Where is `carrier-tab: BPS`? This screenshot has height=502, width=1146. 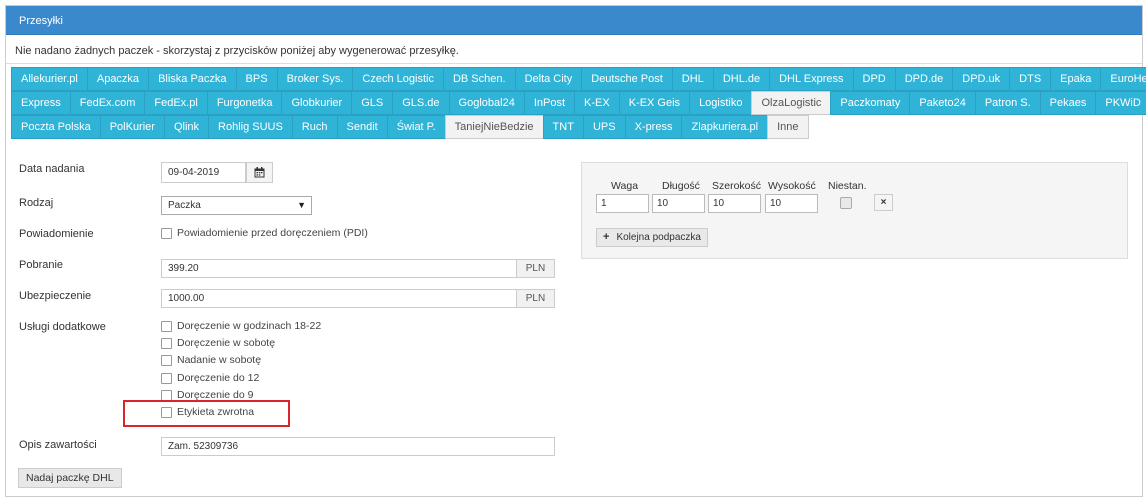 carrier-tab: BPS is located at coordinates (256, 79).